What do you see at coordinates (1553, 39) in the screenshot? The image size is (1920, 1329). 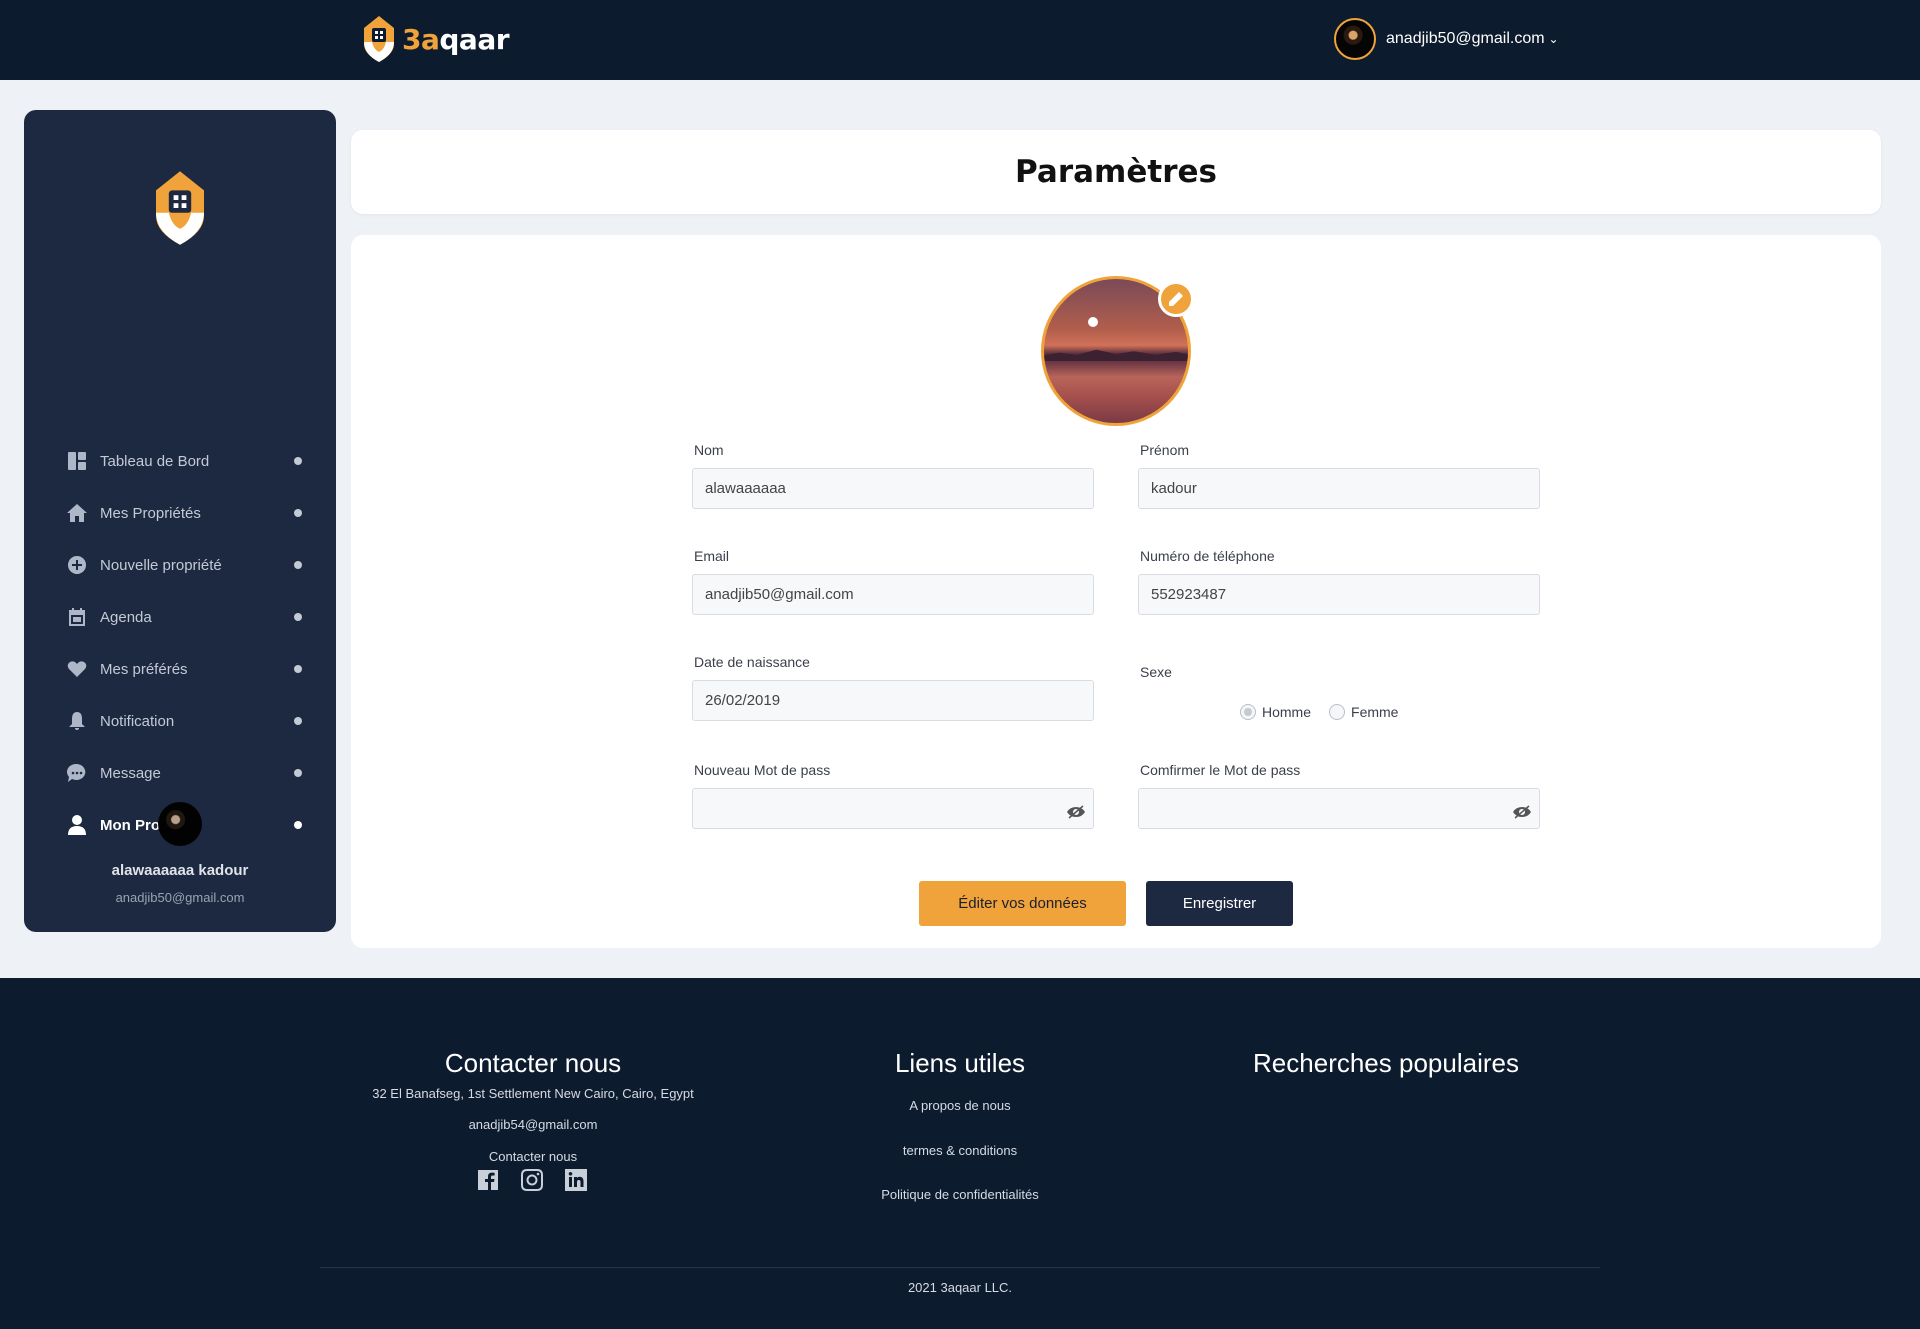 I see `chevron-down-icon: ⌄` at bounding box center [1553, 39].